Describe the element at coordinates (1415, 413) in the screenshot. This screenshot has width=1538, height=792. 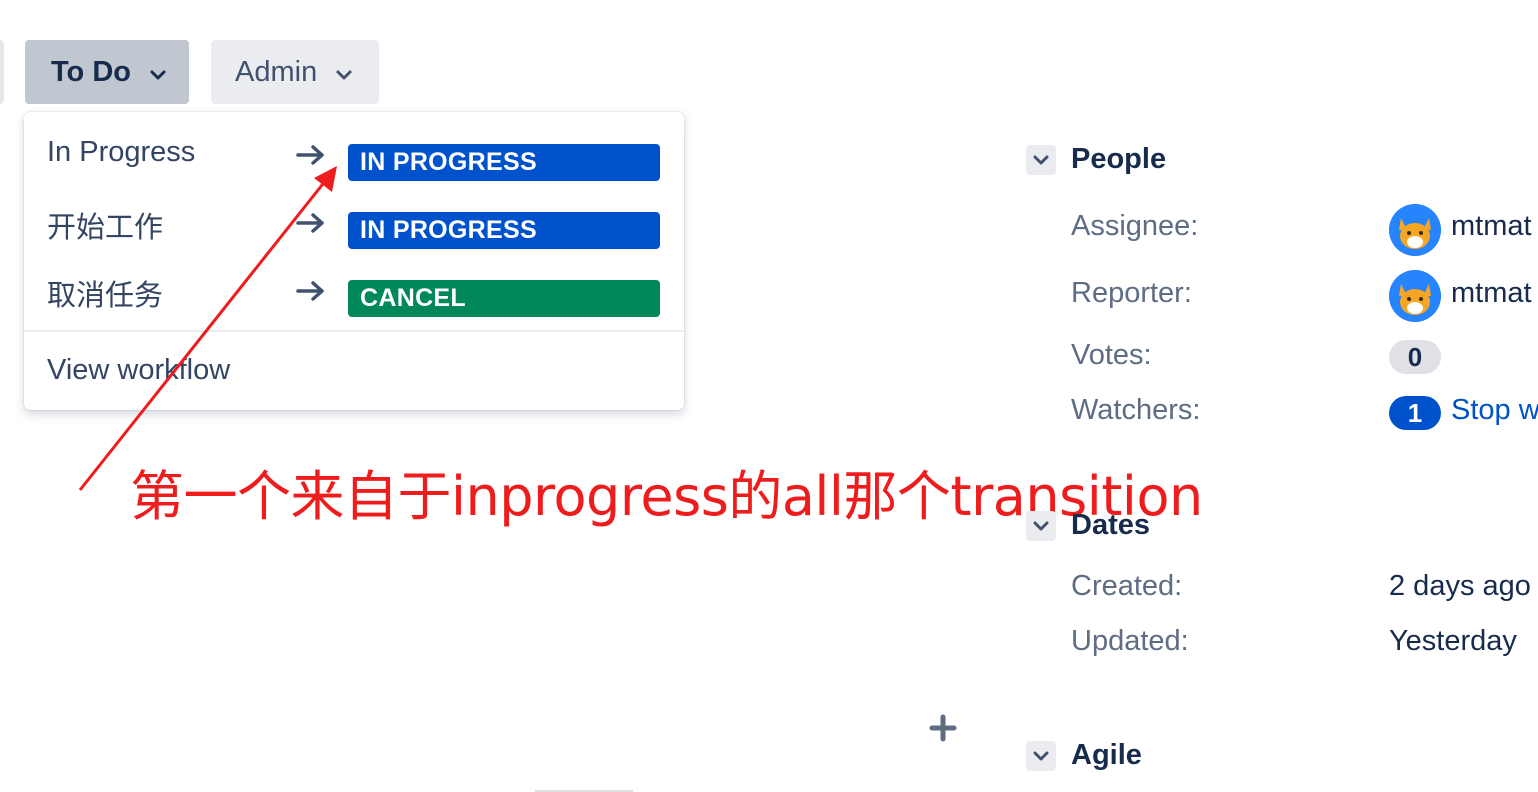
I see `watchers-count-badge: 1` at that location.